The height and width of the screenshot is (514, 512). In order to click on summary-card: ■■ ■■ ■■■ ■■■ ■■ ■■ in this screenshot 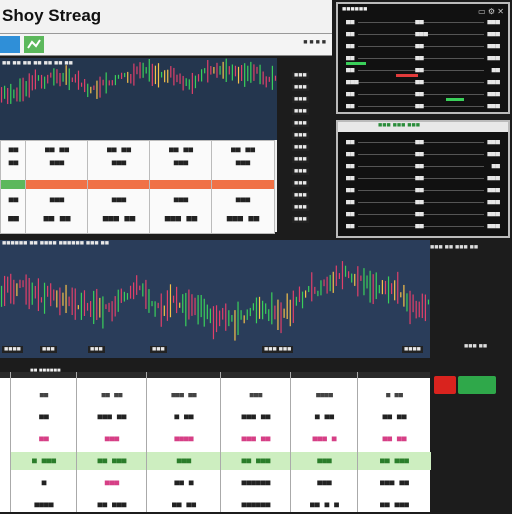, I will do `click(57, 187)`.